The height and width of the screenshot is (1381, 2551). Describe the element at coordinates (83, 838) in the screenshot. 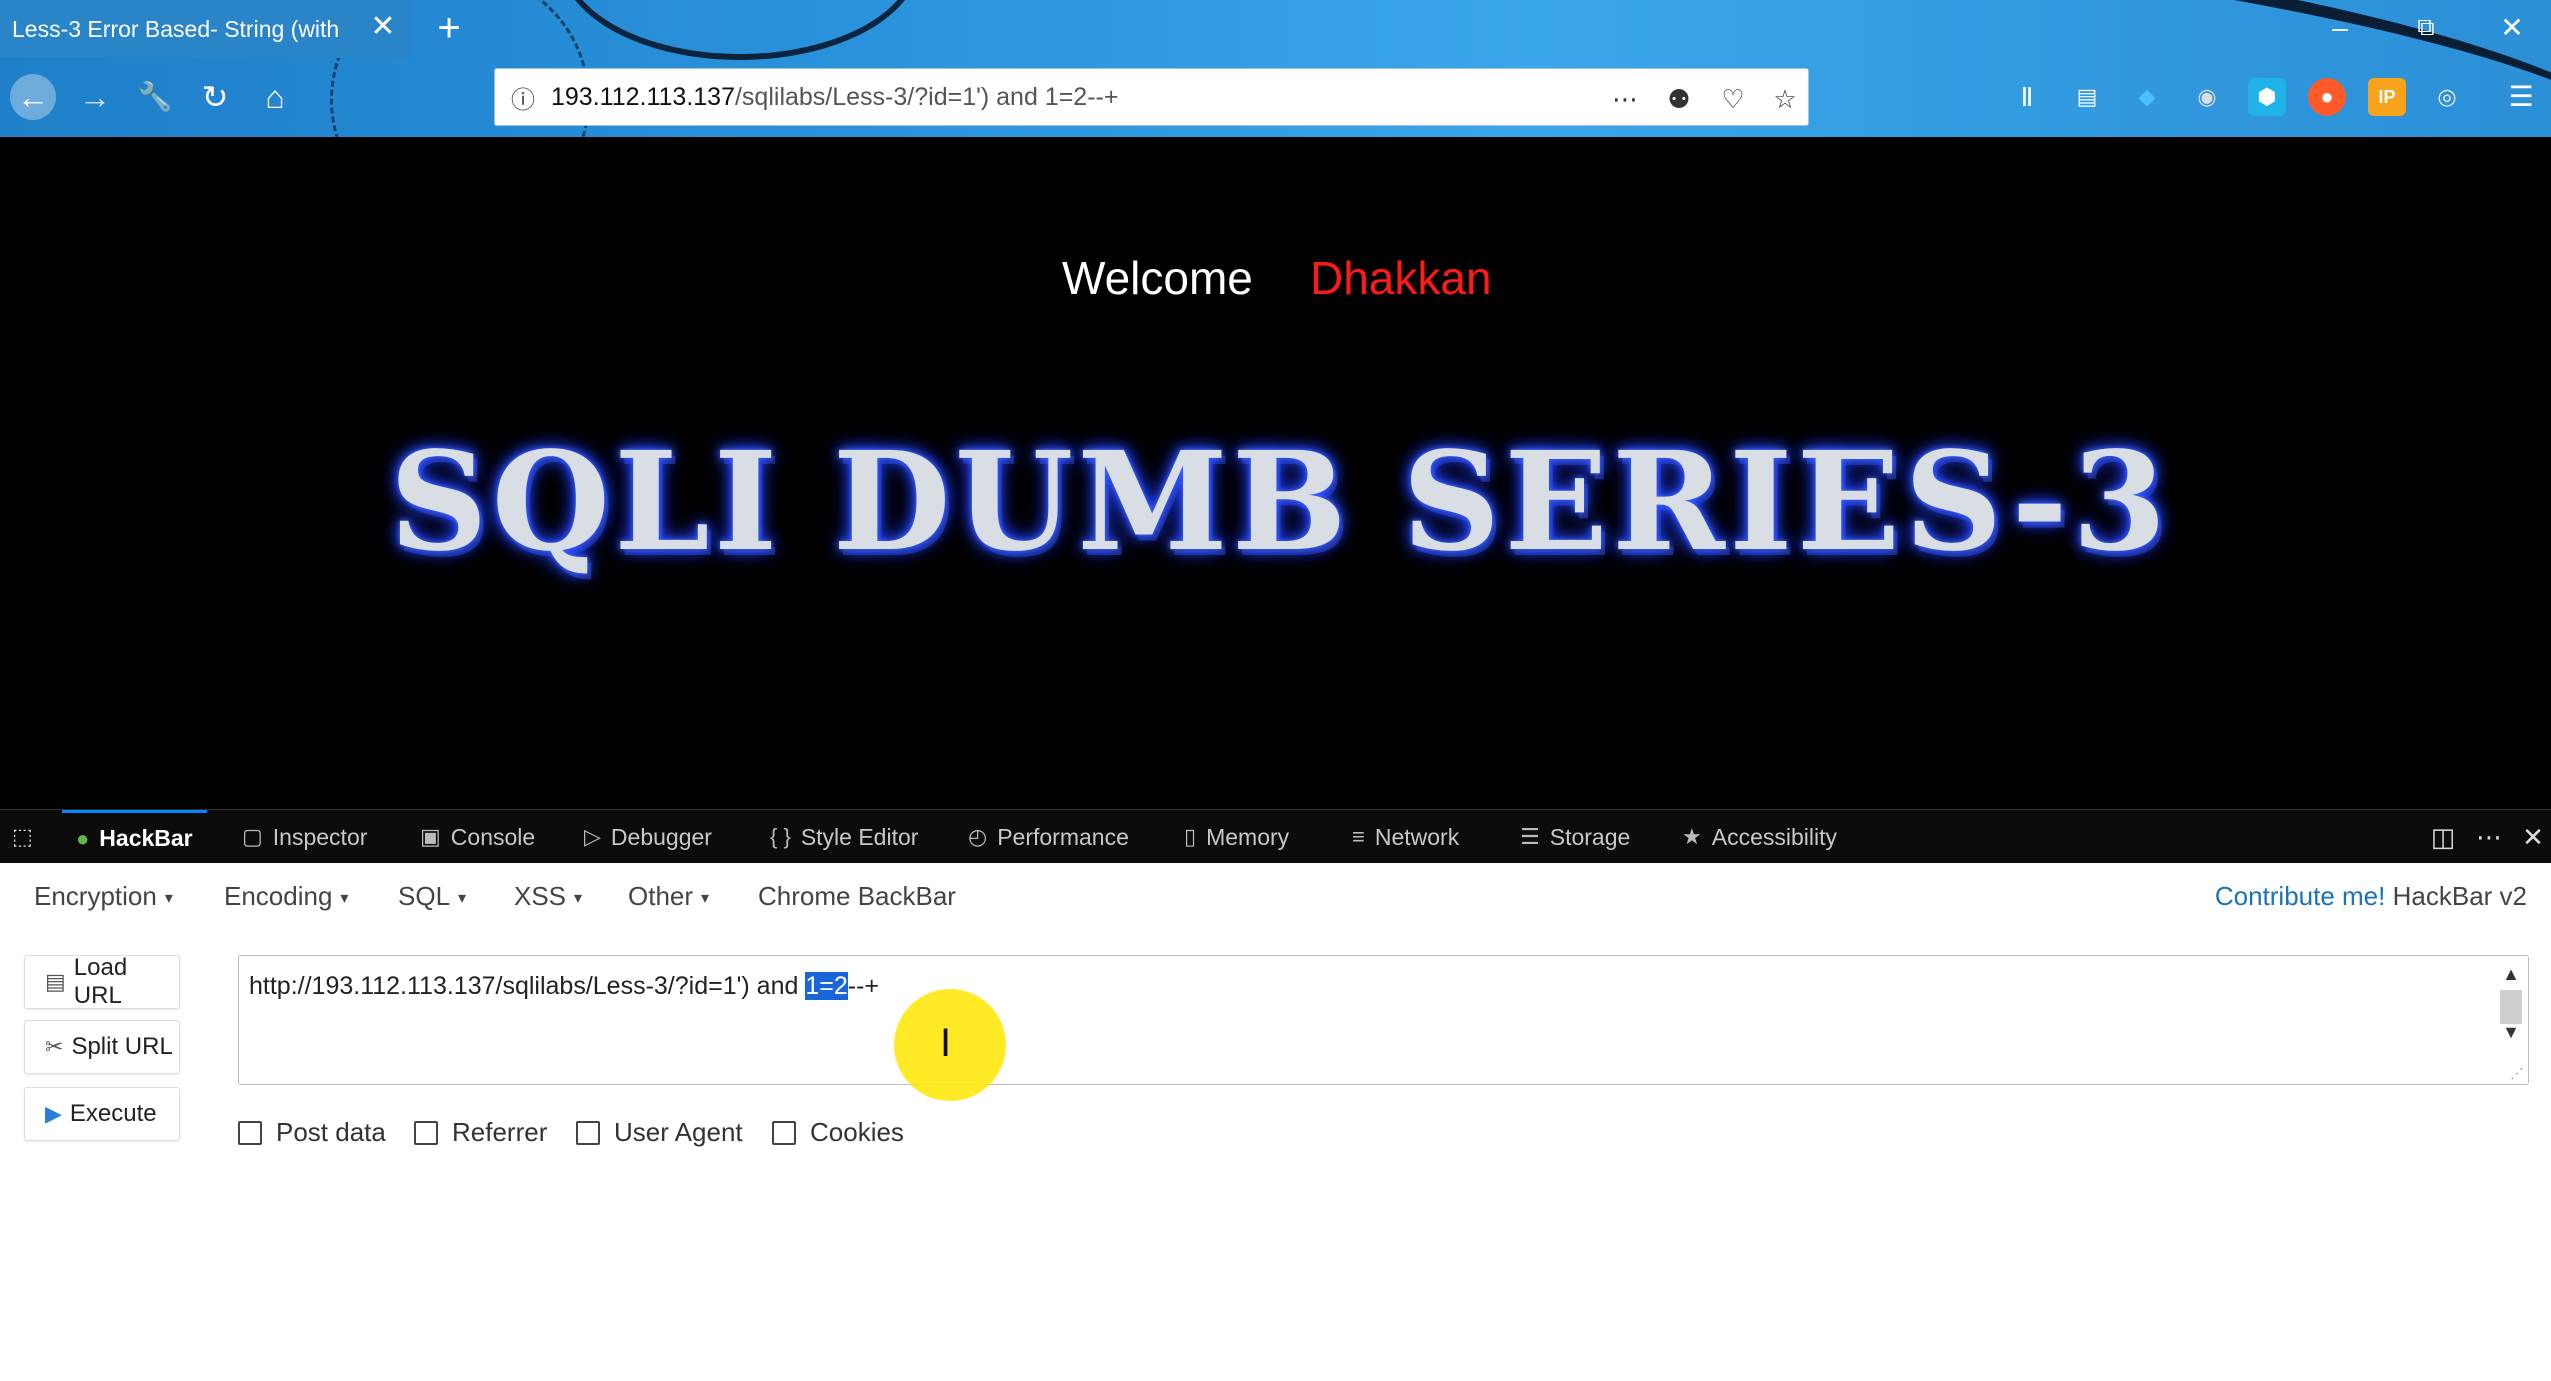

I see `hackbar-icon: ●` at that location.